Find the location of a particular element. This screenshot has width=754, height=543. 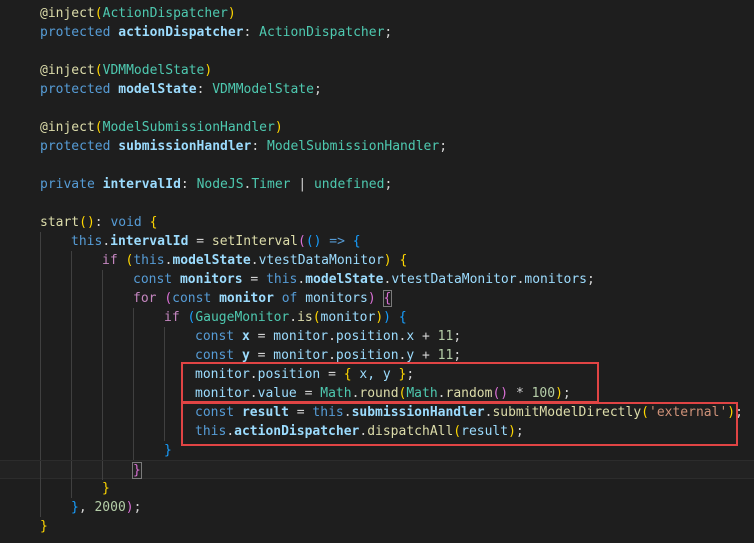

code-text: @inject(ActionDispatcher) is located at coordinates (138, 13).